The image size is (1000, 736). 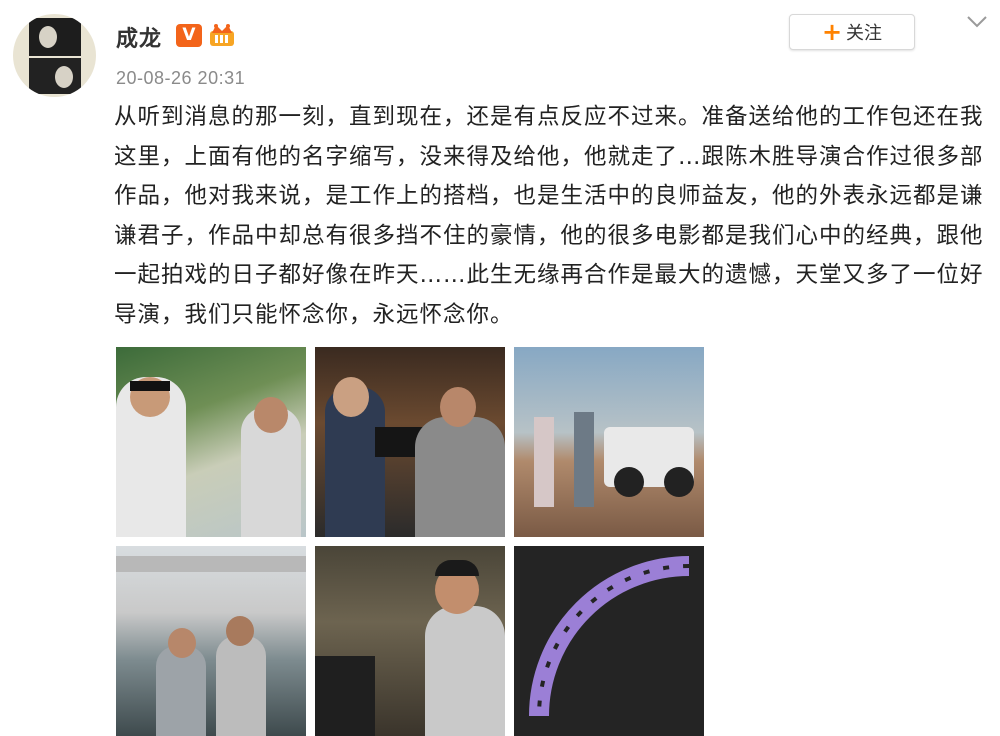 I want to click on avatar-photo-bottom, so click(x=55, y=76).